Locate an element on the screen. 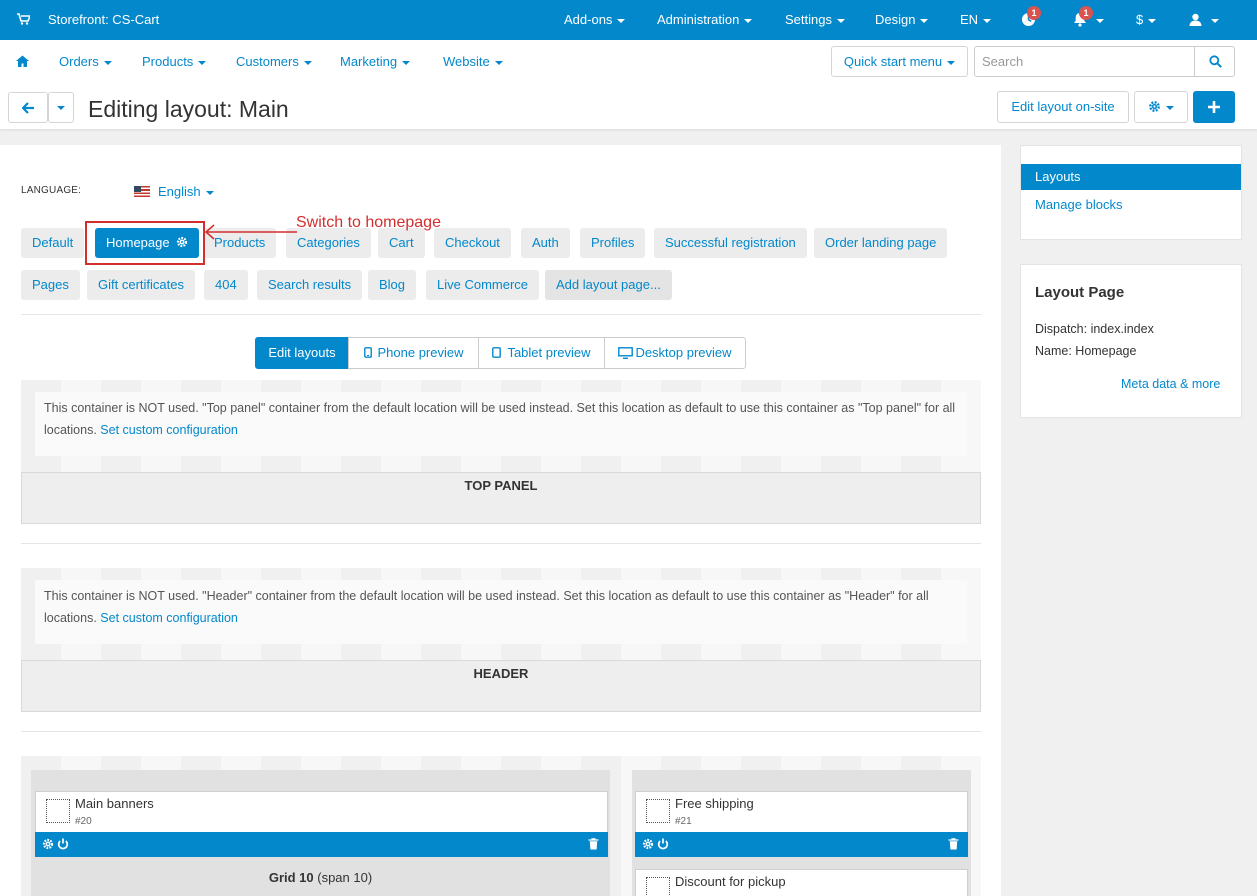  nav-marketing: Marketing is located at coordinates (375, 62).